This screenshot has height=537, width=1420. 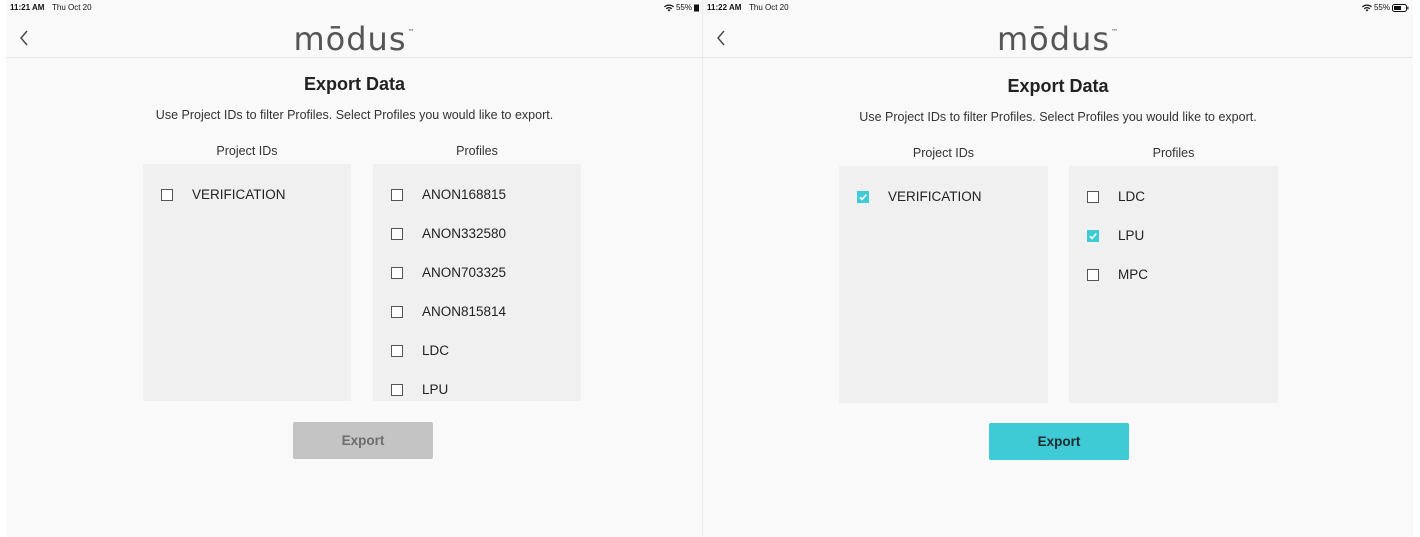 I want to click on profile-item-label: MPC, so click(x=1133, y=274).